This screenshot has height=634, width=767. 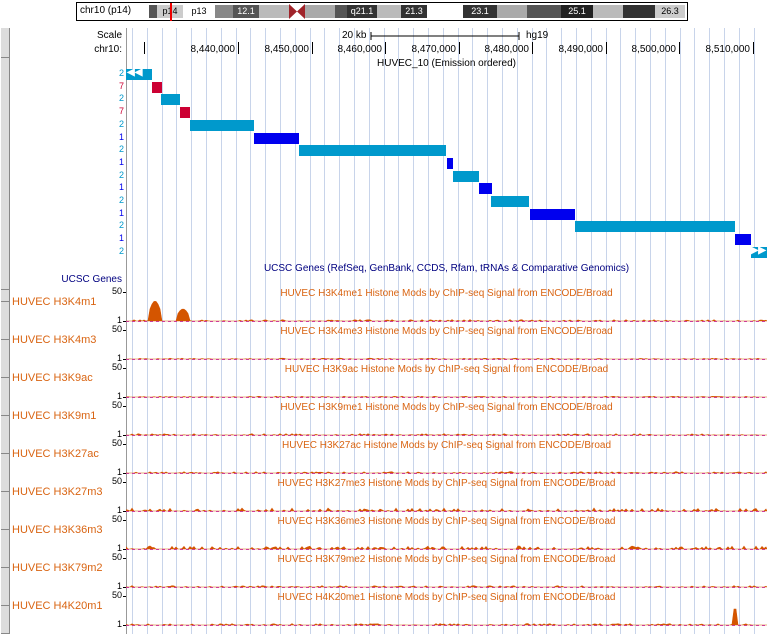 I want to click on chromhmm-segment: ▶▶, so click(x=759, y=251).